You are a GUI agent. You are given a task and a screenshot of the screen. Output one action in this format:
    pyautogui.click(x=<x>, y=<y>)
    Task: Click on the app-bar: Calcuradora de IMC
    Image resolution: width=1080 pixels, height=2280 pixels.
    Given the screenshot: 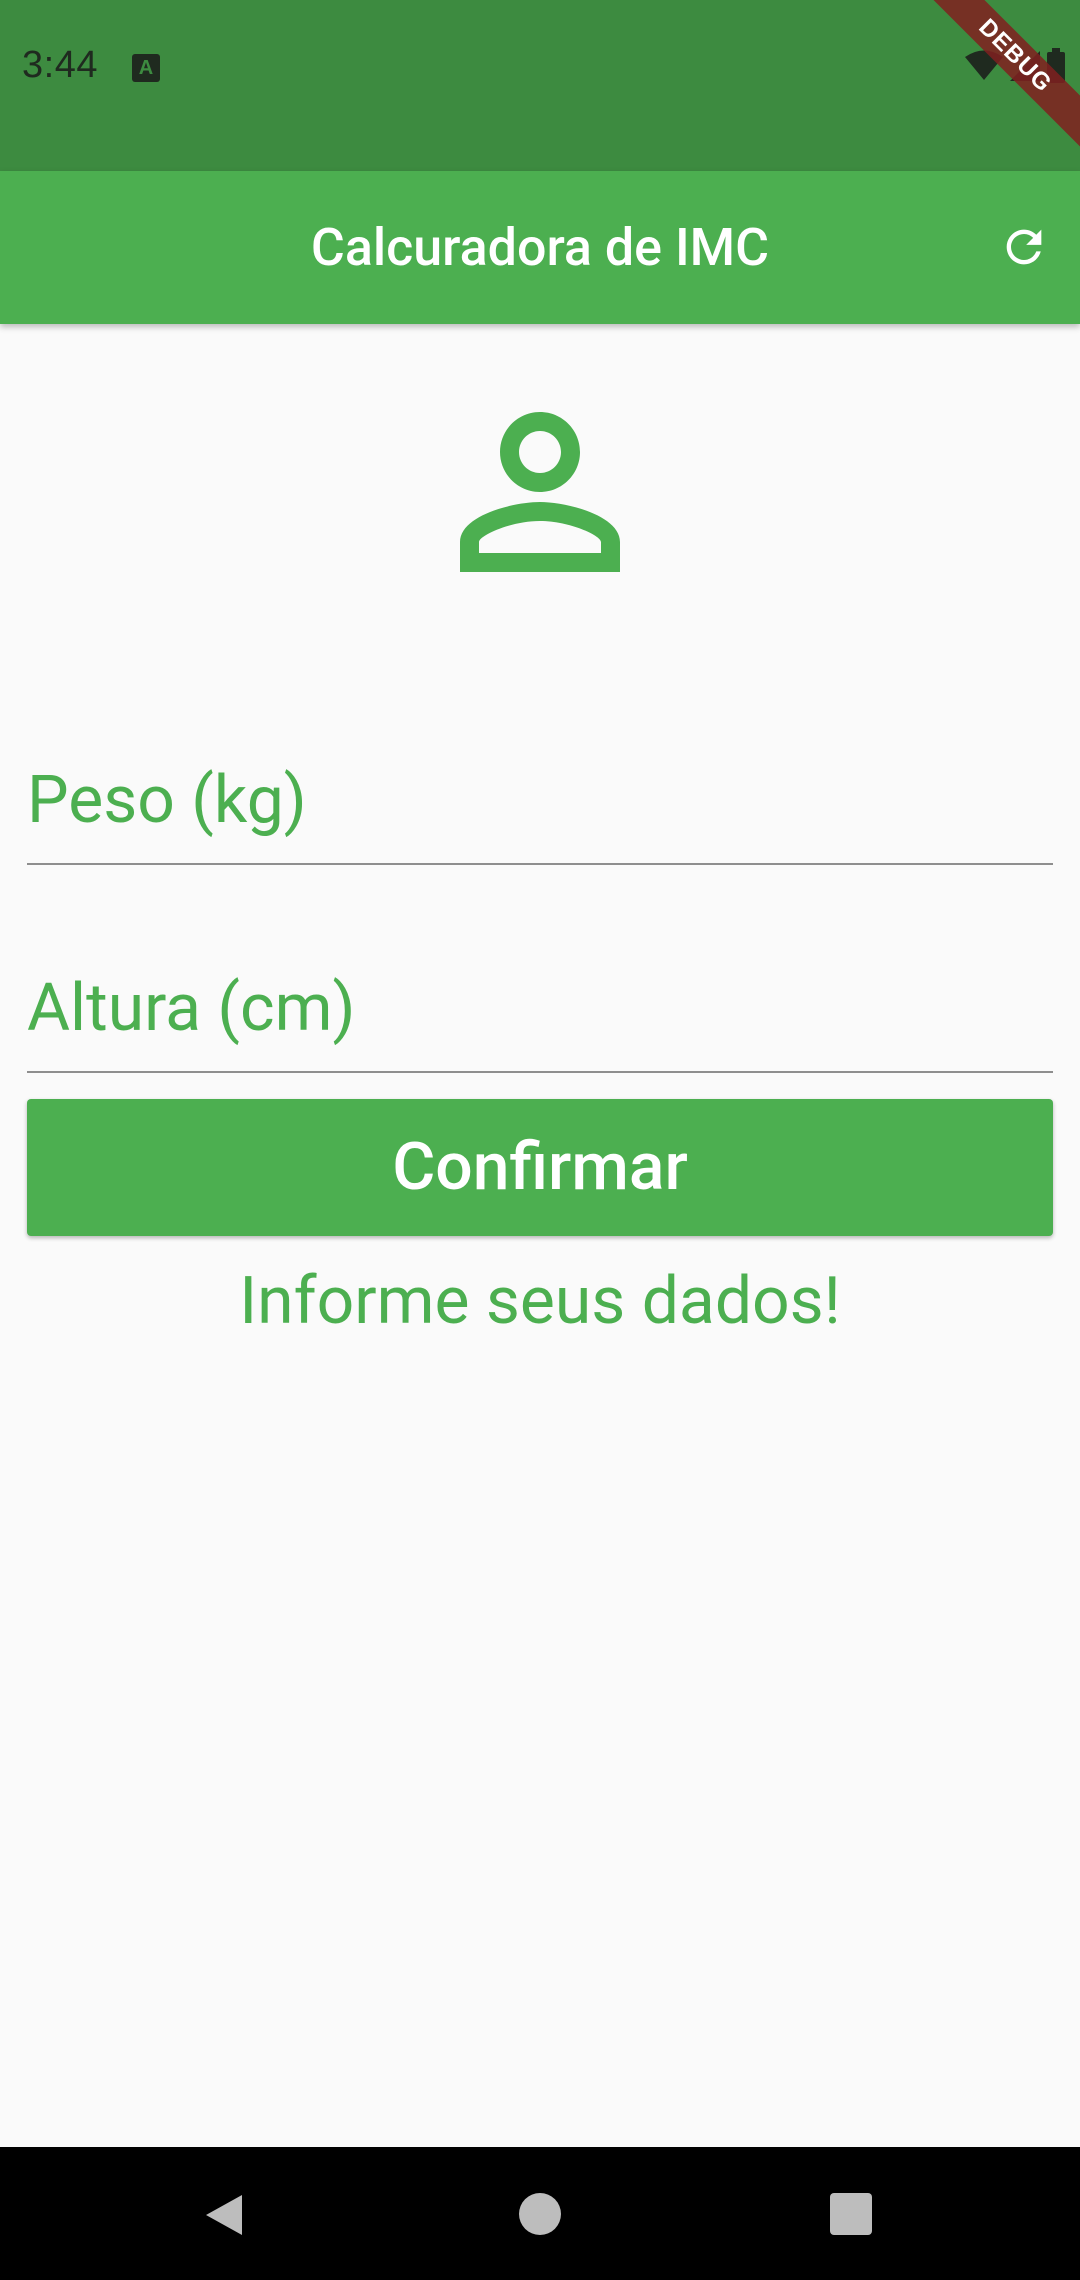 What is the action you would take?
    pyautogui.click(x=540, y=247)
    